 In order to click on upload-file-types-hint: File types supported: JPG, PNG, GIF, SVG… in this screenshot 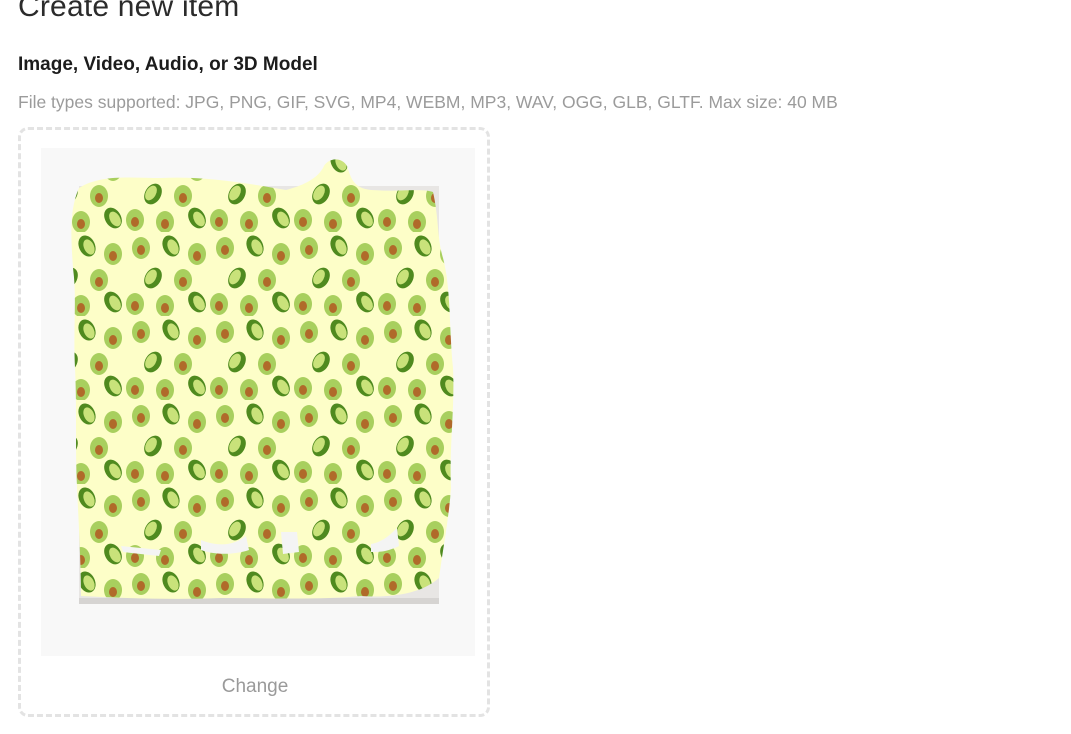, I will do `click(428, 102)`.